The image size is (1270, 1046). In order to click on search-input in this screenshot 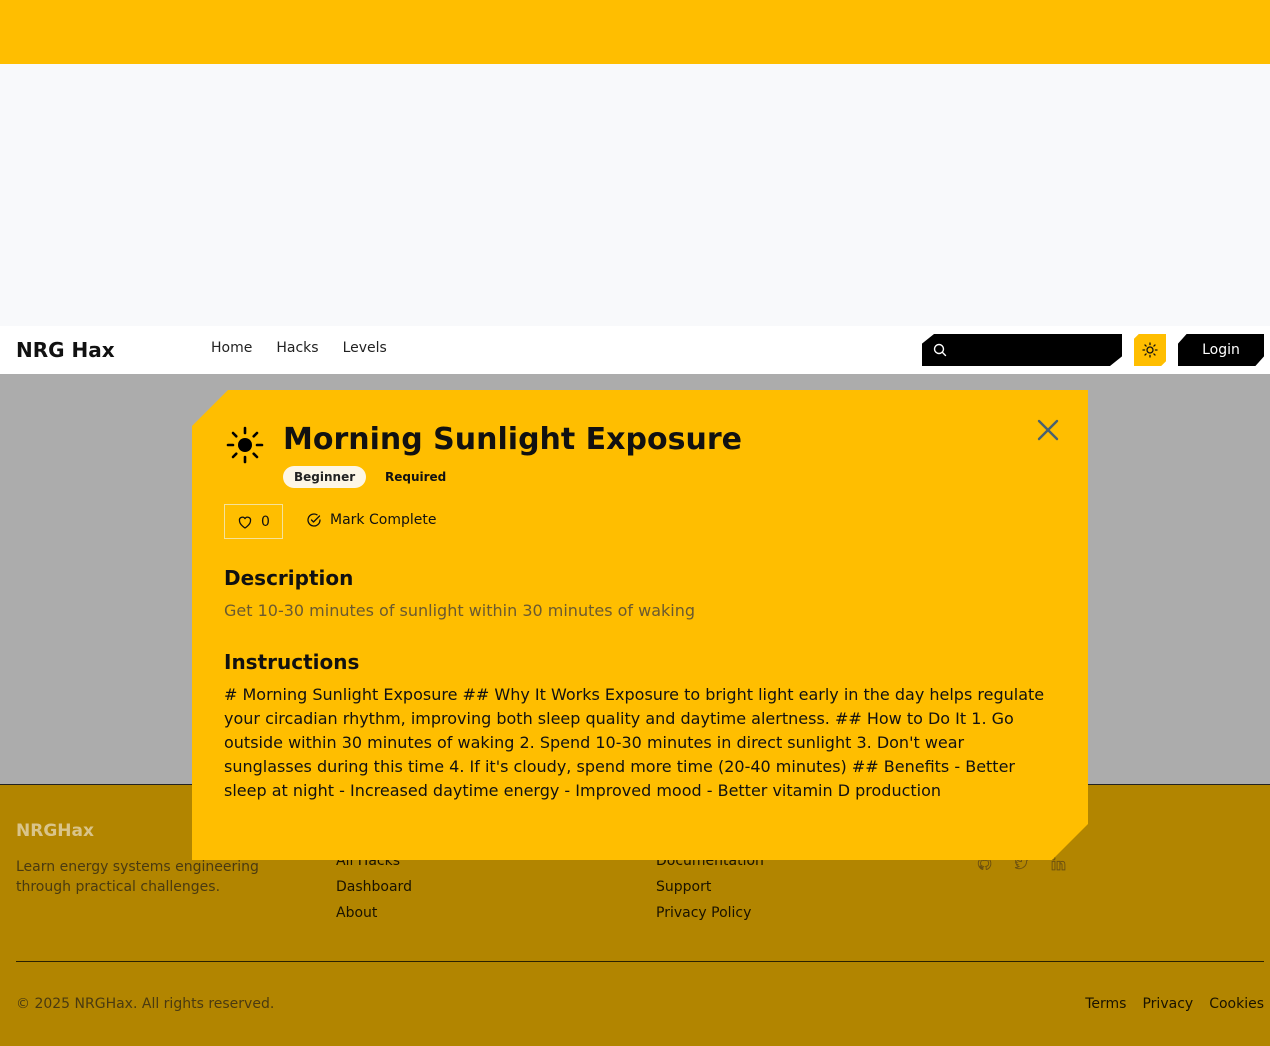, I will do `click(1034, 350)`.